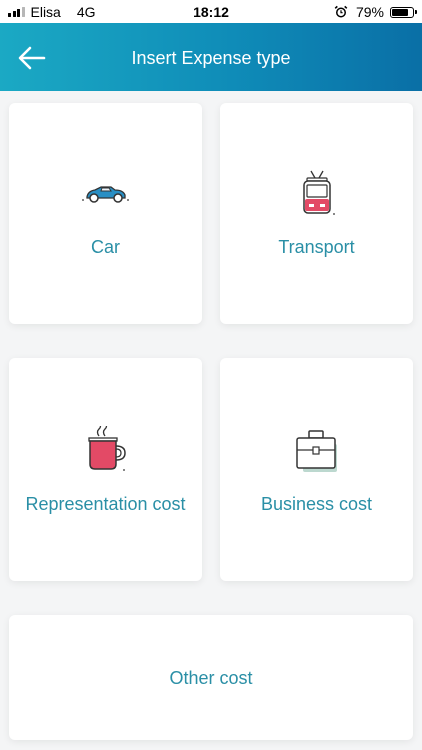 The width and height of the screenshot is (422, 750). What do you see at coordinates (106, 448) in the screenshot?
I see `coffee-cup-icon` at bounding box center [106, 448].